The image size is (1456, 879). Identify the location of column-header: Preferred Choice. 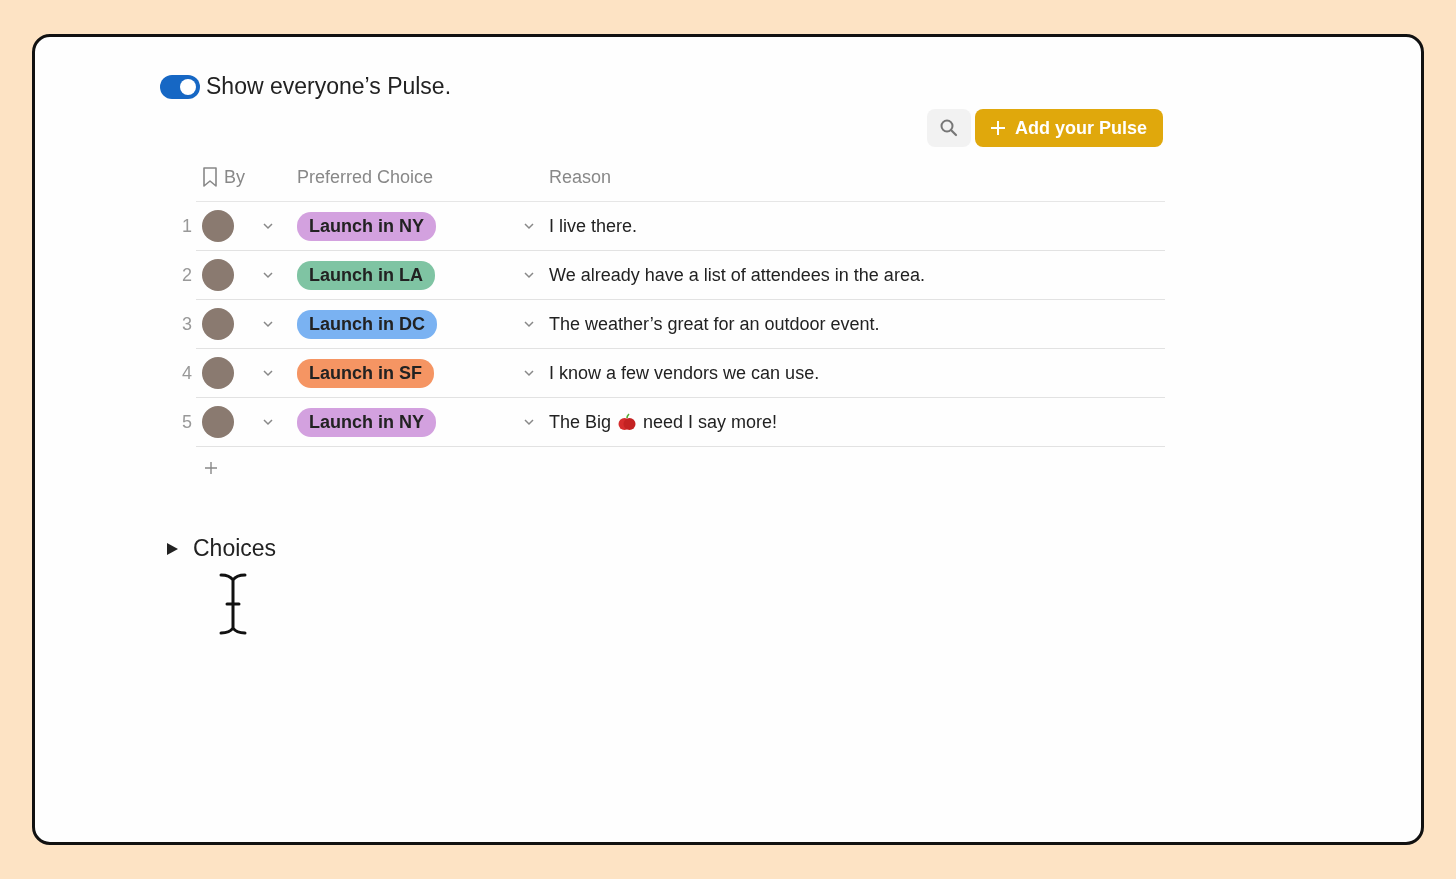
(366, 177).